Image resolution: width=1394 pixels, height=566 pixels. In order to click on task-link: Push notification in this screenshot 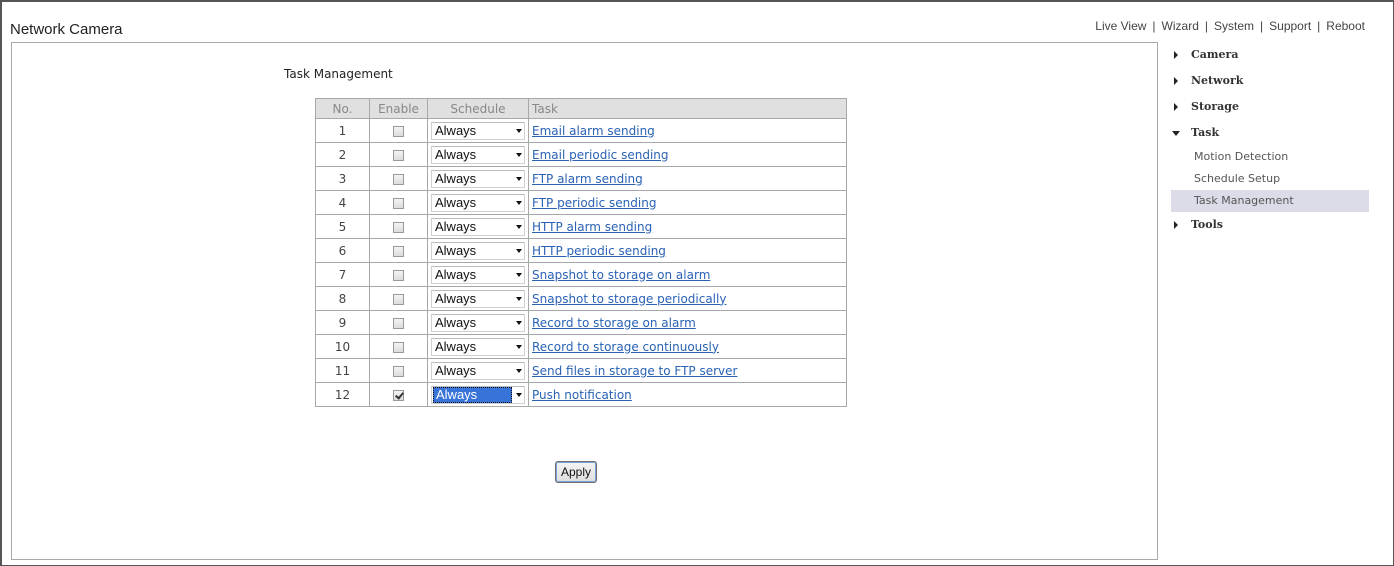, I will do `click(582, 395)`.